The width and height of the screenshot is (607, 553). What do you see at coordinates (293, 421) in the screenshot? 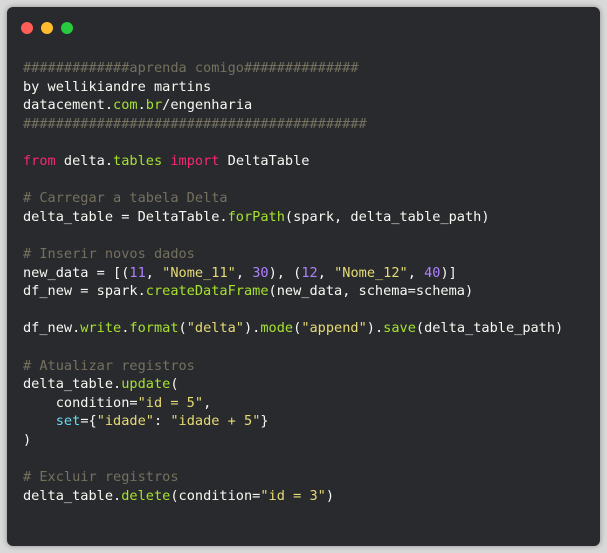
I see `code-line: set={"idade": "idade + 5"}` at bounding box center [293, 421].